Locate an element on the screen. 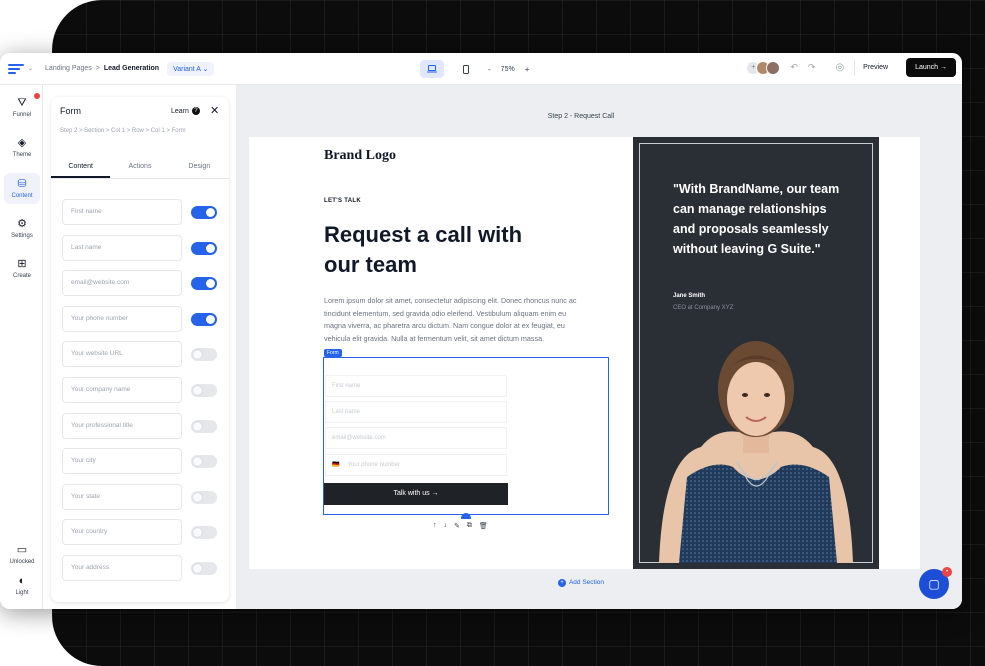  help-icon: ? is located at coordinates (195, 111).